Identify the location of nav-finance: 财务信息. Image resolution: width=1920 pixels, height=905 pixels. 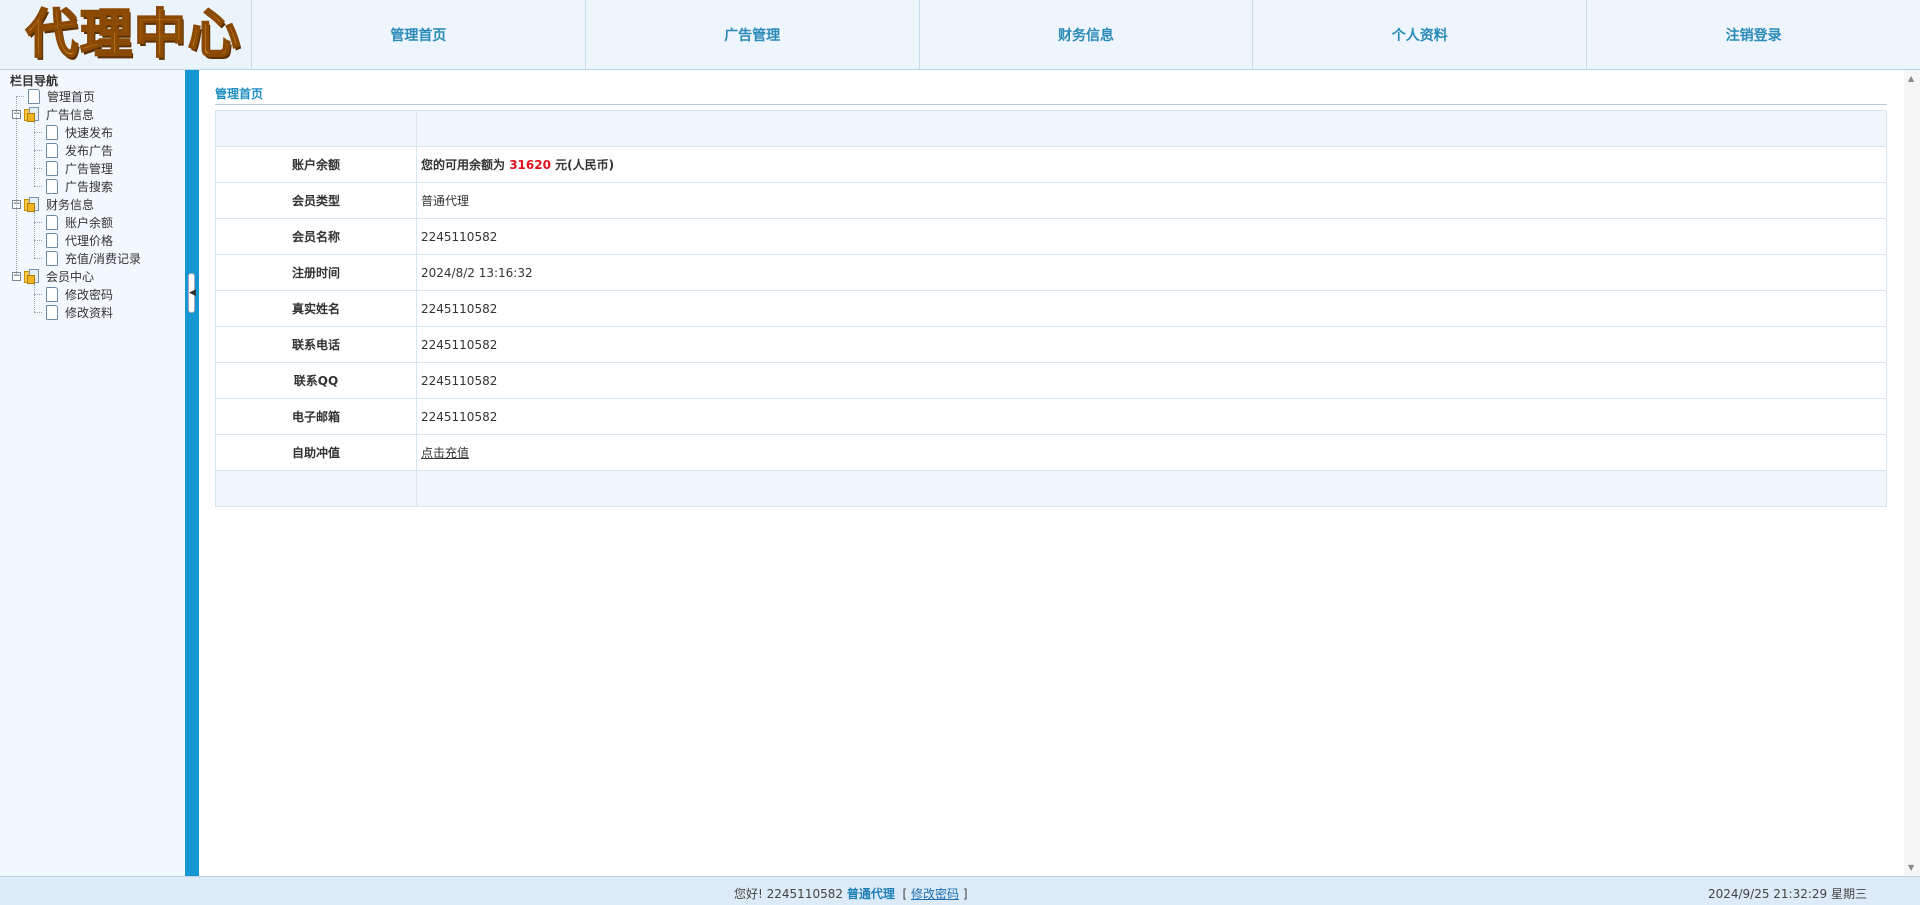
(1086, 35).